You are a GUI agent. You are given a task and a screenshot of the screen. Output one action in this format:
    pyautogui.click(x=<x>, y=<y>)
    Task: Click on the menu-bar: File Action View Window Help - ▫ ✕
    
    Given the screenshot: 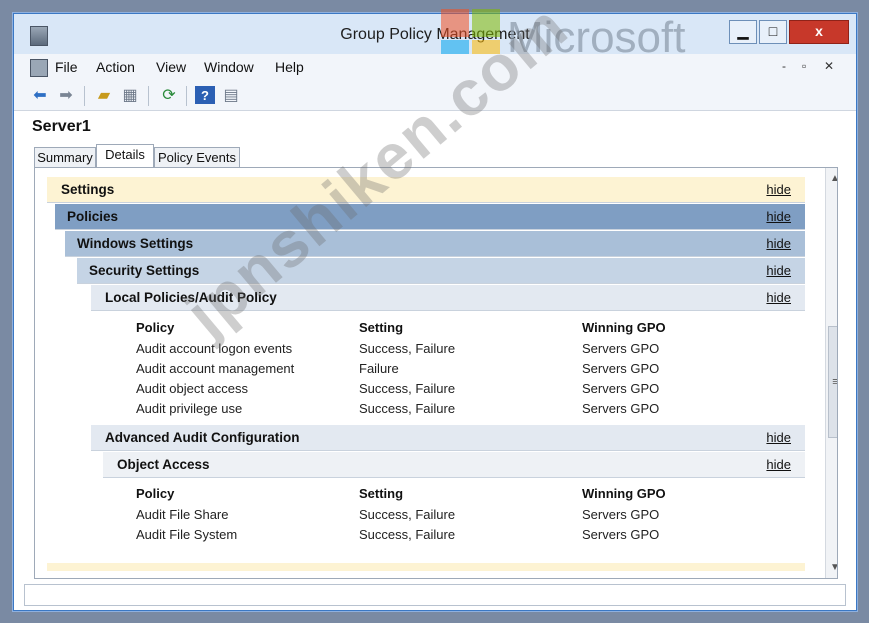 What is the action you would take?
    pyautogui.click(x=435, y=67)
    